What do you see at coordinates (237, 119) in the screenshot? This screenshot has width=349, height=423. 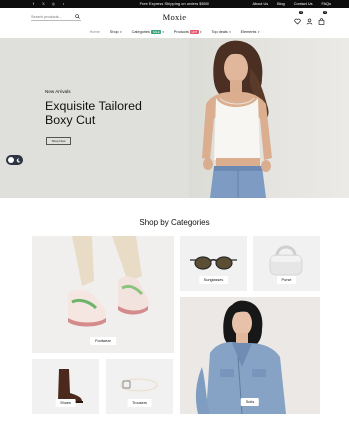 I see `hero-model-image` at bounding box center [237, 119].